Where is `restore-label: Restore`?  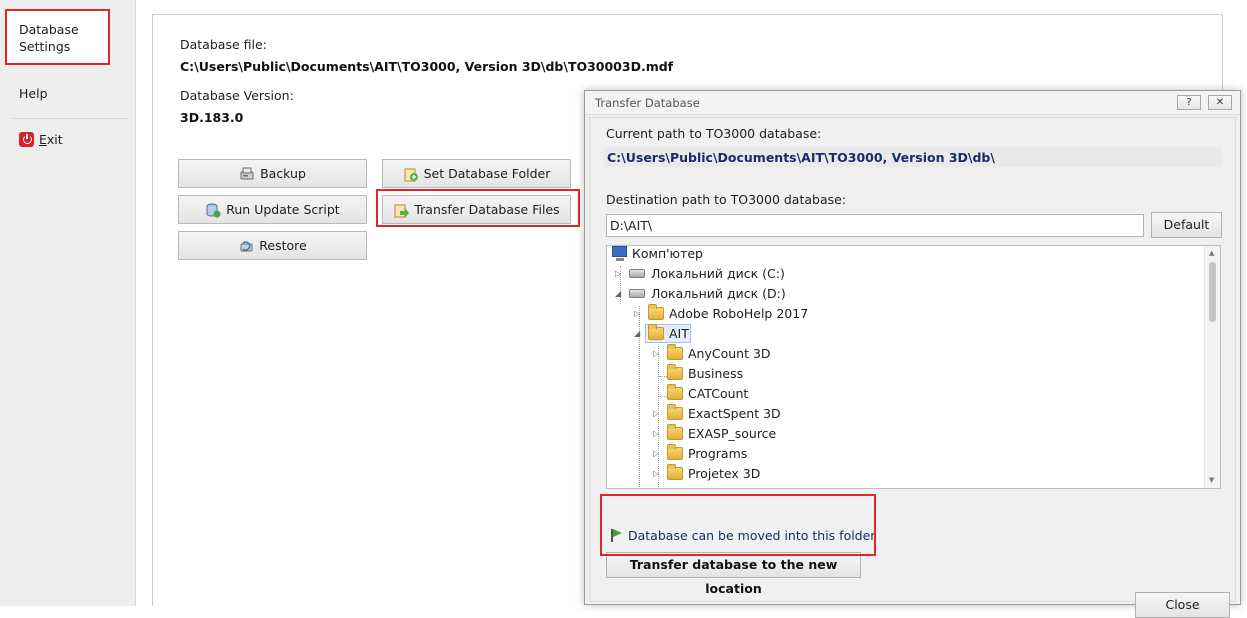
restore-label: Restore is located at coordinates (283, 245).